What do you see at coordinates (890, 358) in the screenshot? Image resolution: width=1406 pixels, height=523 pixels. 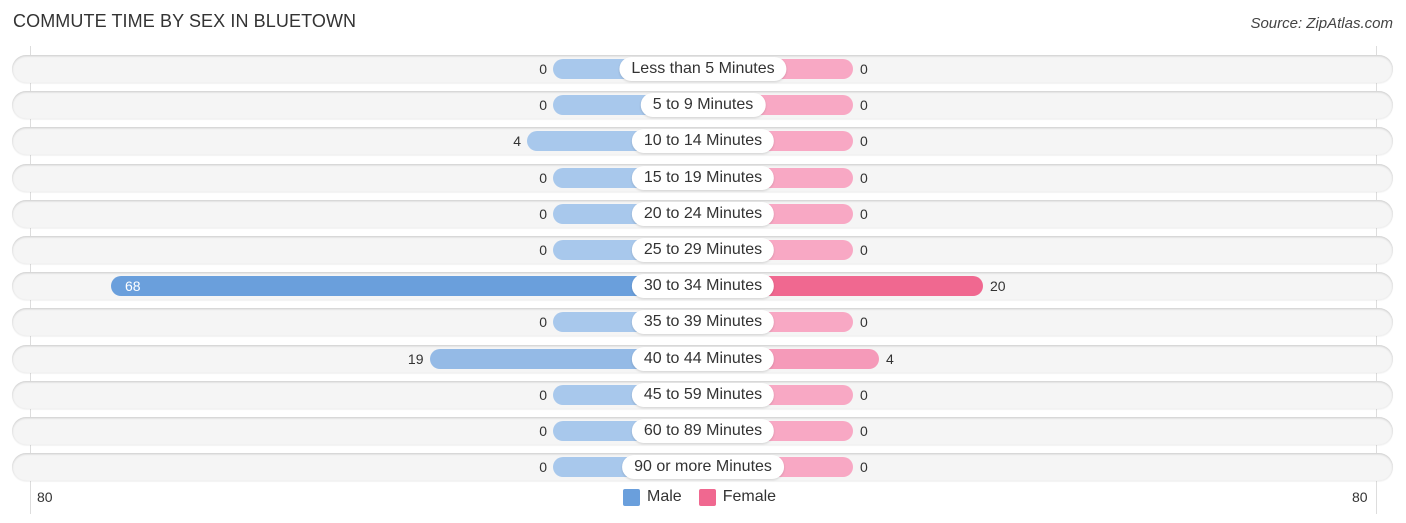 I see `value-label-female: 4` at bounding box center [890, 358].